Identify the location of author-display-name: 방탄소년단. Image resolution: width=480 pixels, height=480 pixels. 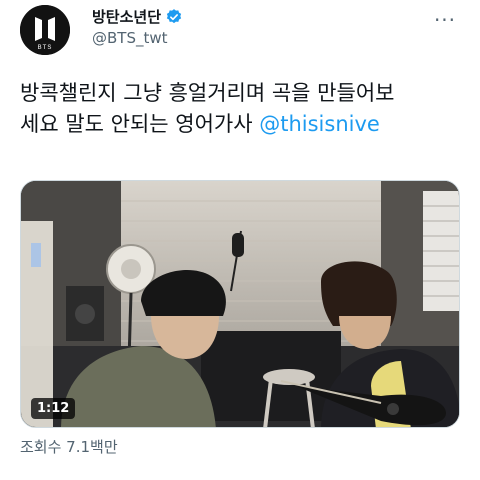
(137, 17).